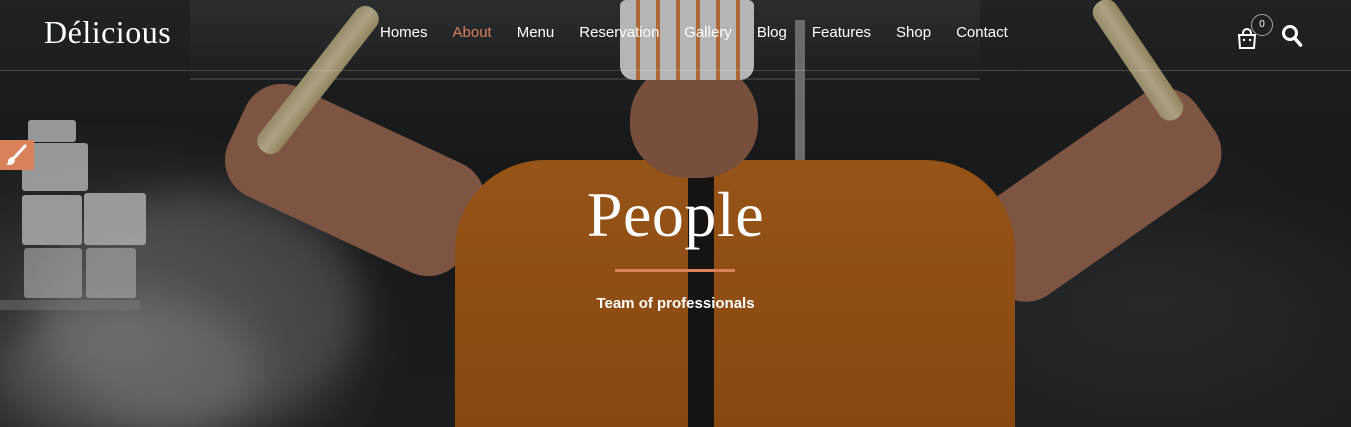  I want to click on nav-item-shop: Shop, so click(913, 32).